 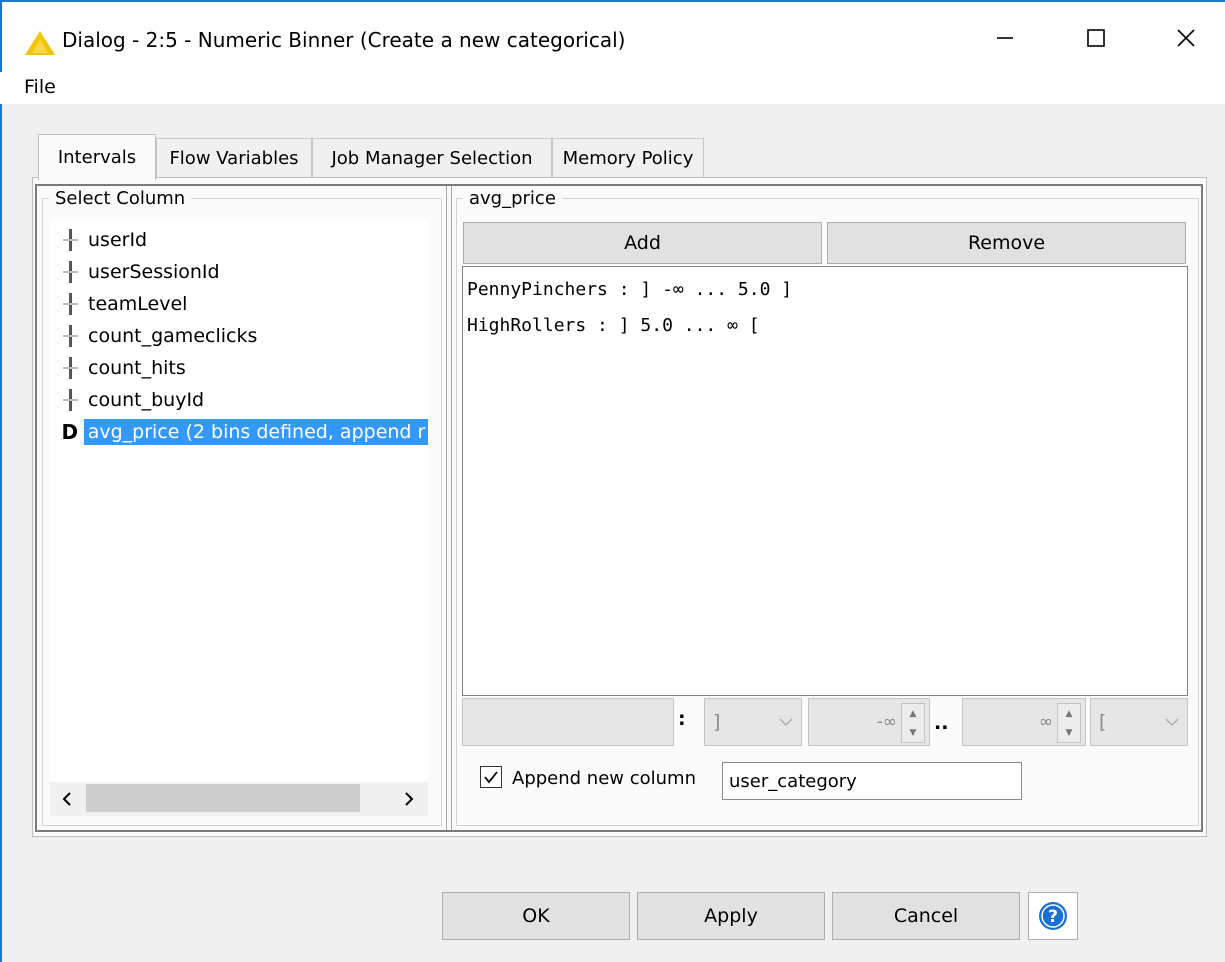 I want to click on tab-flow-variables: Flow Variables, so click(x=234, y=158).